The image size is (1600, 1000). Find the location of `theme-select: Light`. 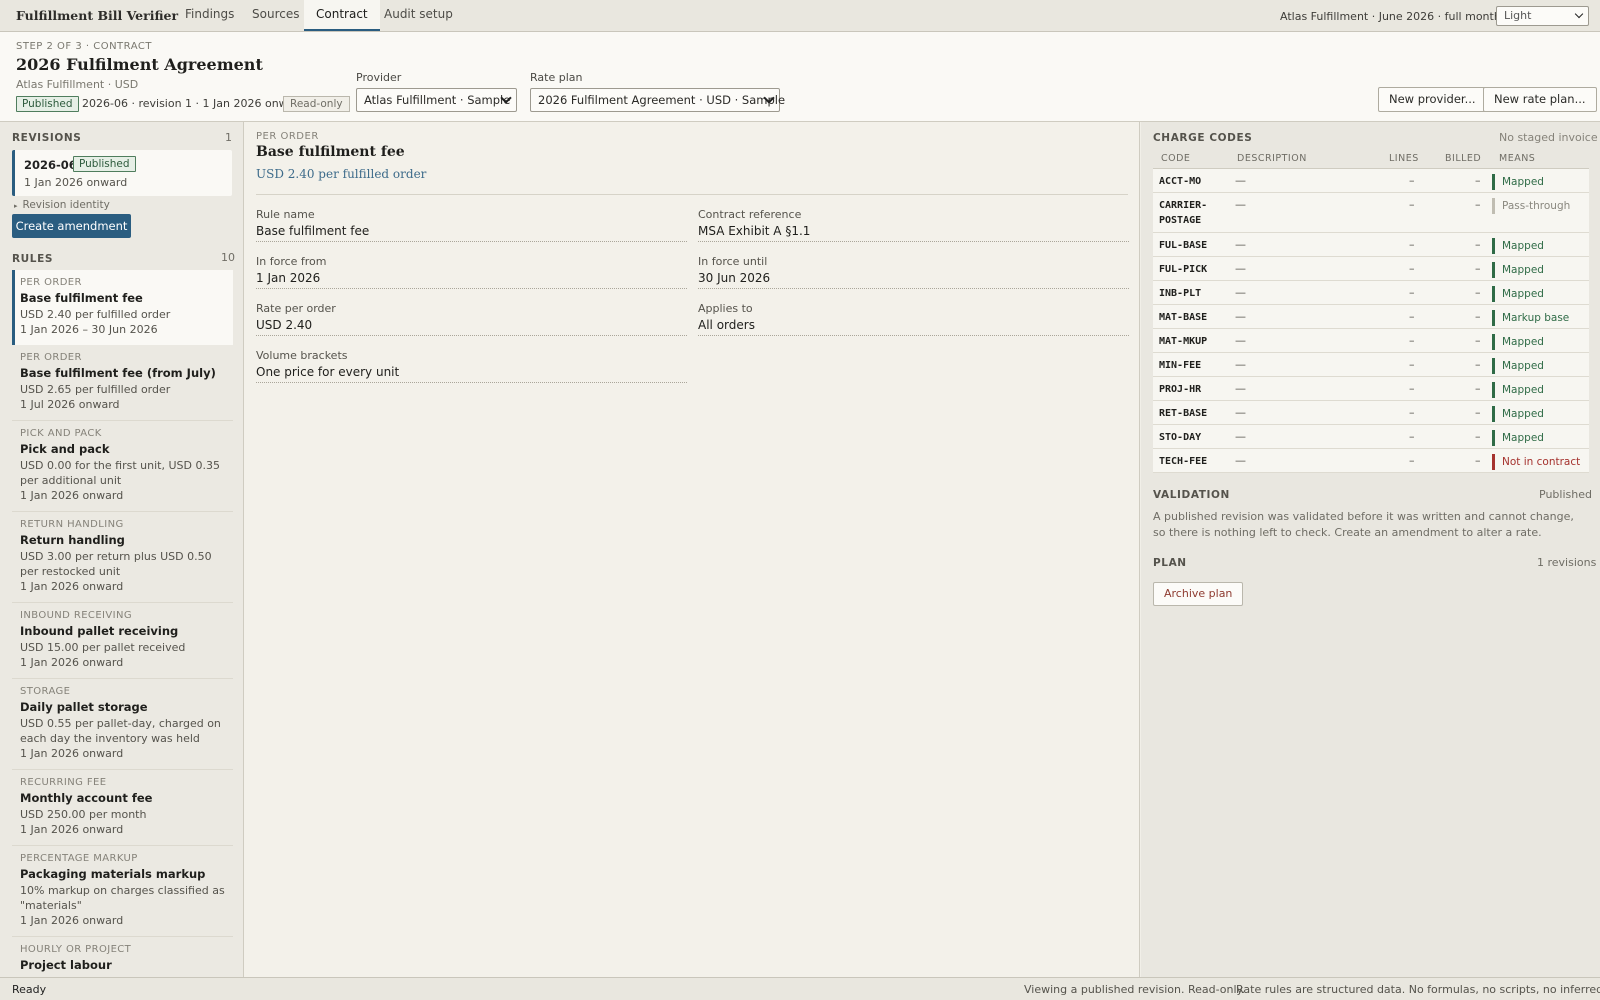

theme-select: Light is located at coordinates (1542, 16).